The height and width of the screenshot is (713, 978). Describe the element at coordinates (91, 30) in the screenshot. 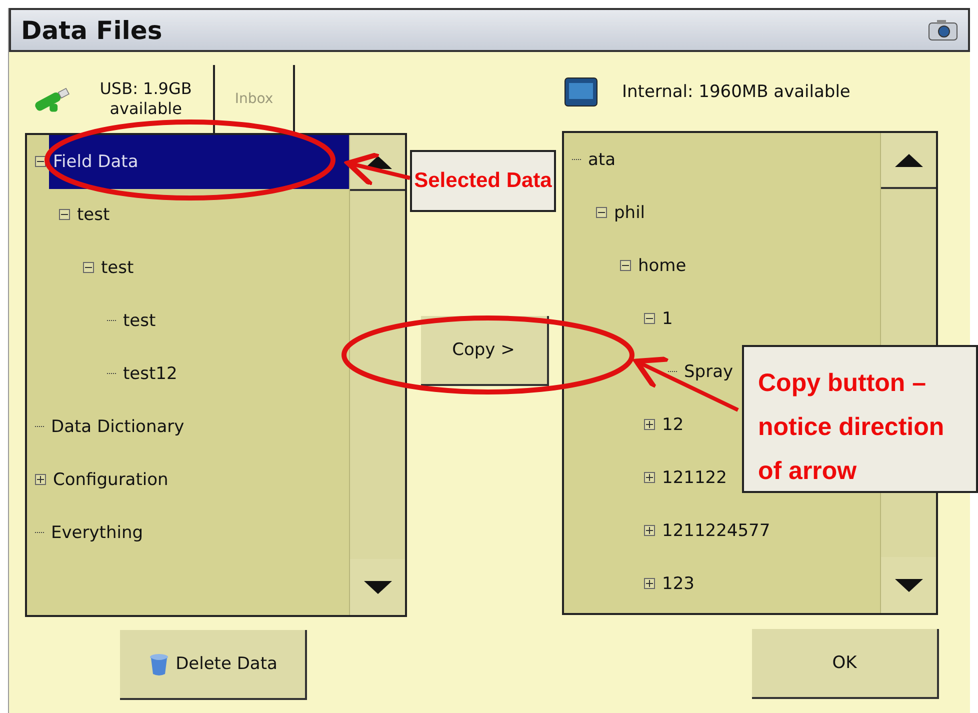

I see `window-title: Data Files` at that location.